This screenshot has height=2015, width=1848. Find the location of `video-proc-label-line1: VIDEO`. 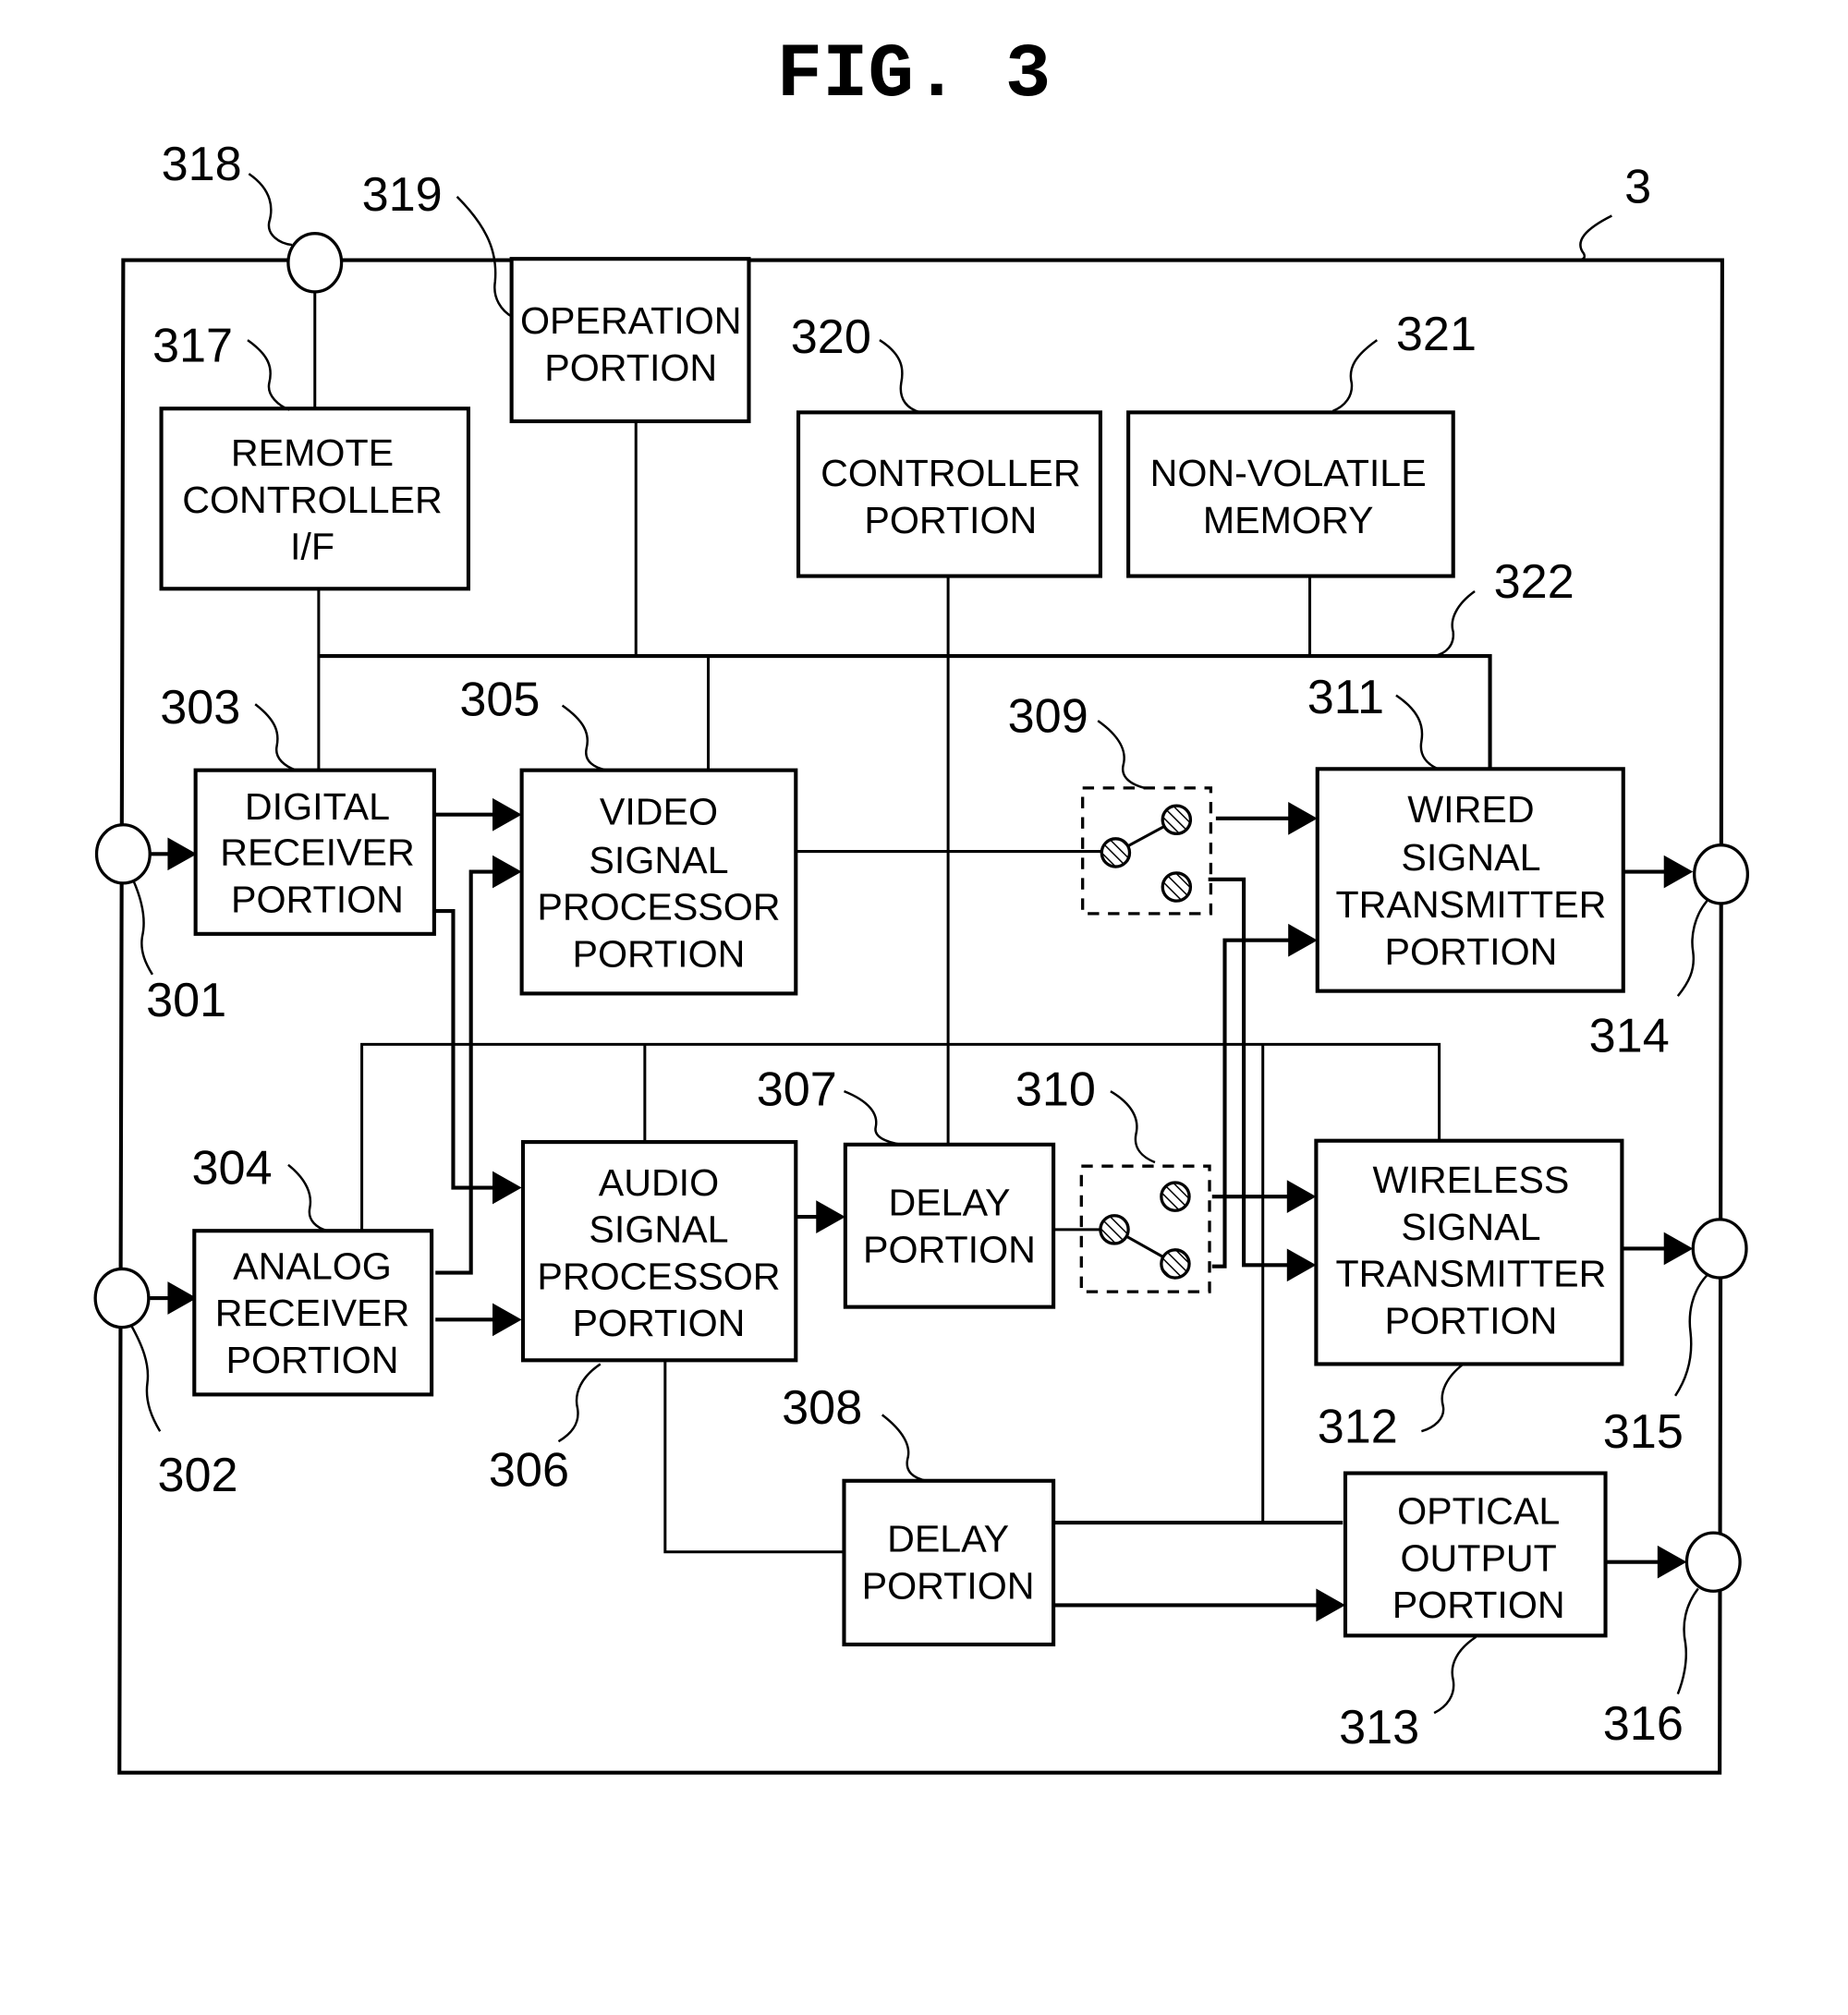

video-proc-label-line1: VIDEO is located at coordinates (659, 812).